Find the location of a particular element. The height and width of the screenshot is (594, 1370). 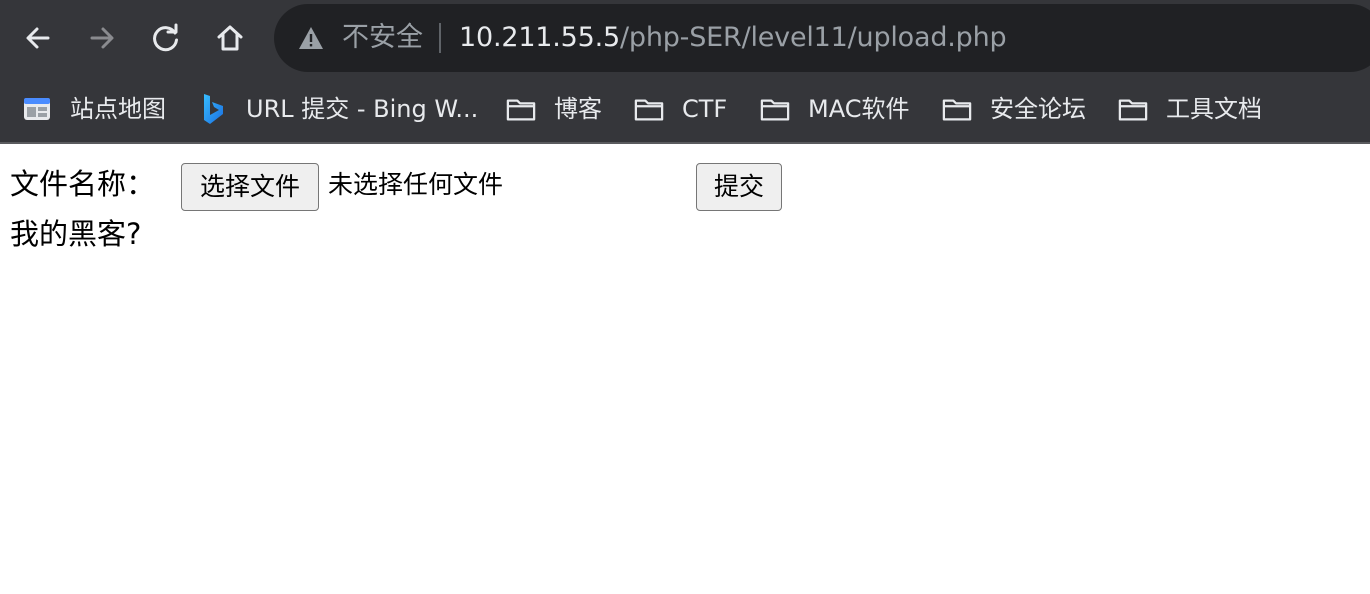

bookmark-label: MAC软件 is located at coordinates (859, 109).